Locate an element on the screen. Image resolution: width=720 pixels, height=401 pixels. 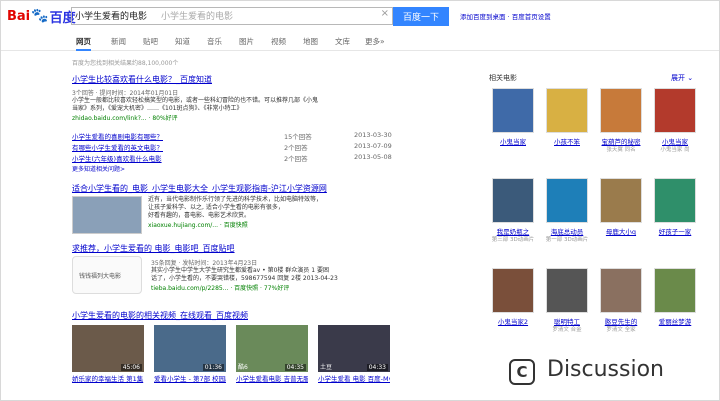
search-ghost-text: 小学生爱看的电影 is located at coordinates (197, 17).